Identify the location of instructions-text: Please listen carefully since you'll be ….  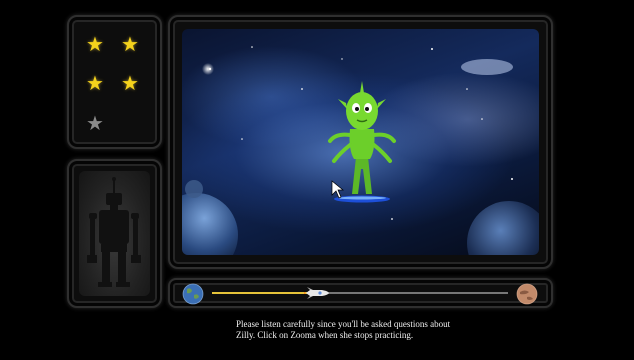
(386, 330).